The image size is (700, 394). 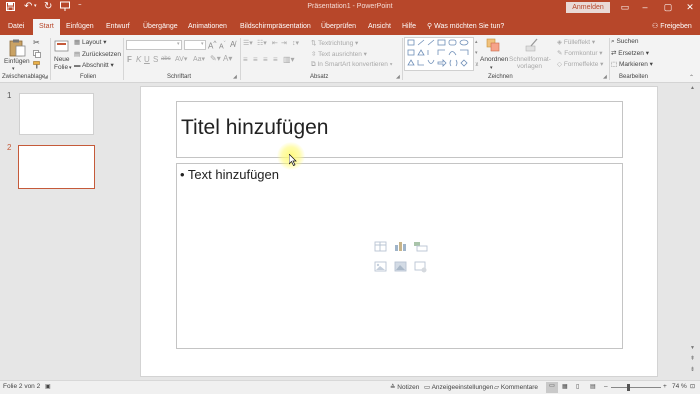 I want to click on columns-icon: ▥▾, so click(x=289, y=59).